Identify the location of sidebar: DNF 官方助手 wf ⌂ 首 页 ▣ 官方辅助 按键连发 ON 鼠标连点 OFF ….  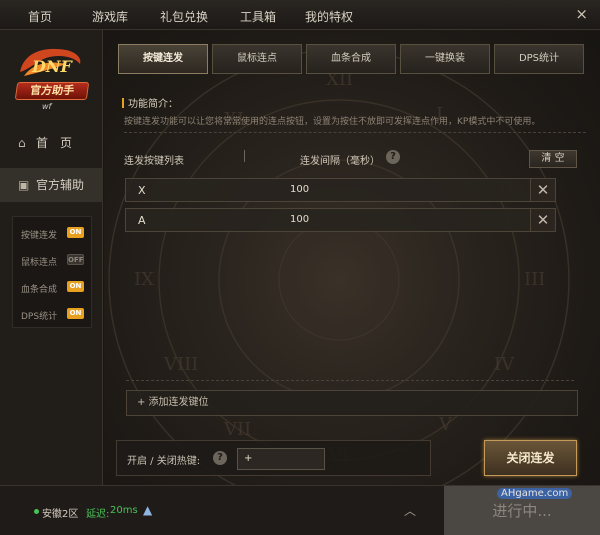
(51, 257).